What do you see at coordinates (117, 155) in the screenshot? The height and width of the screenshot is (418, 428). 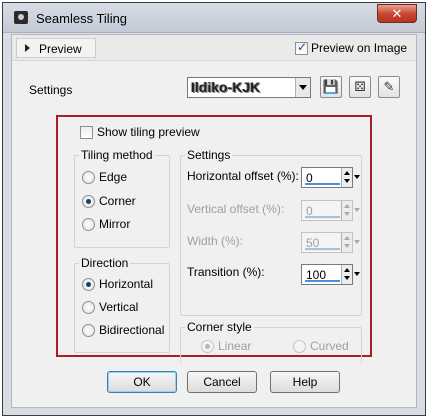 I see `tiling-method-title: Tiling method` at bounding box center [117, 155].